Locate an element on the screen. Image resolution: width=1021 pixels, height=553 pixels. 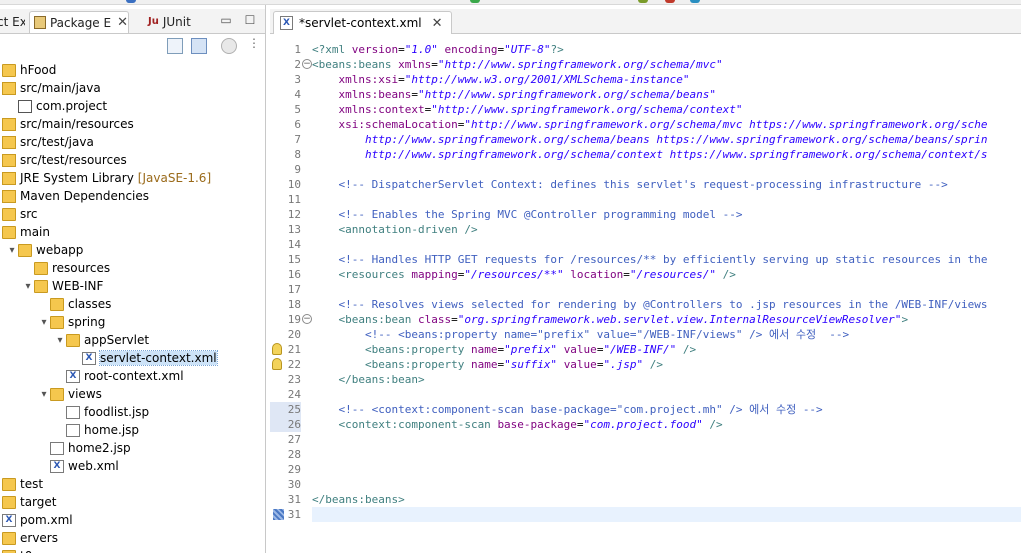
filters-icon is located at coordinates (229, 46).